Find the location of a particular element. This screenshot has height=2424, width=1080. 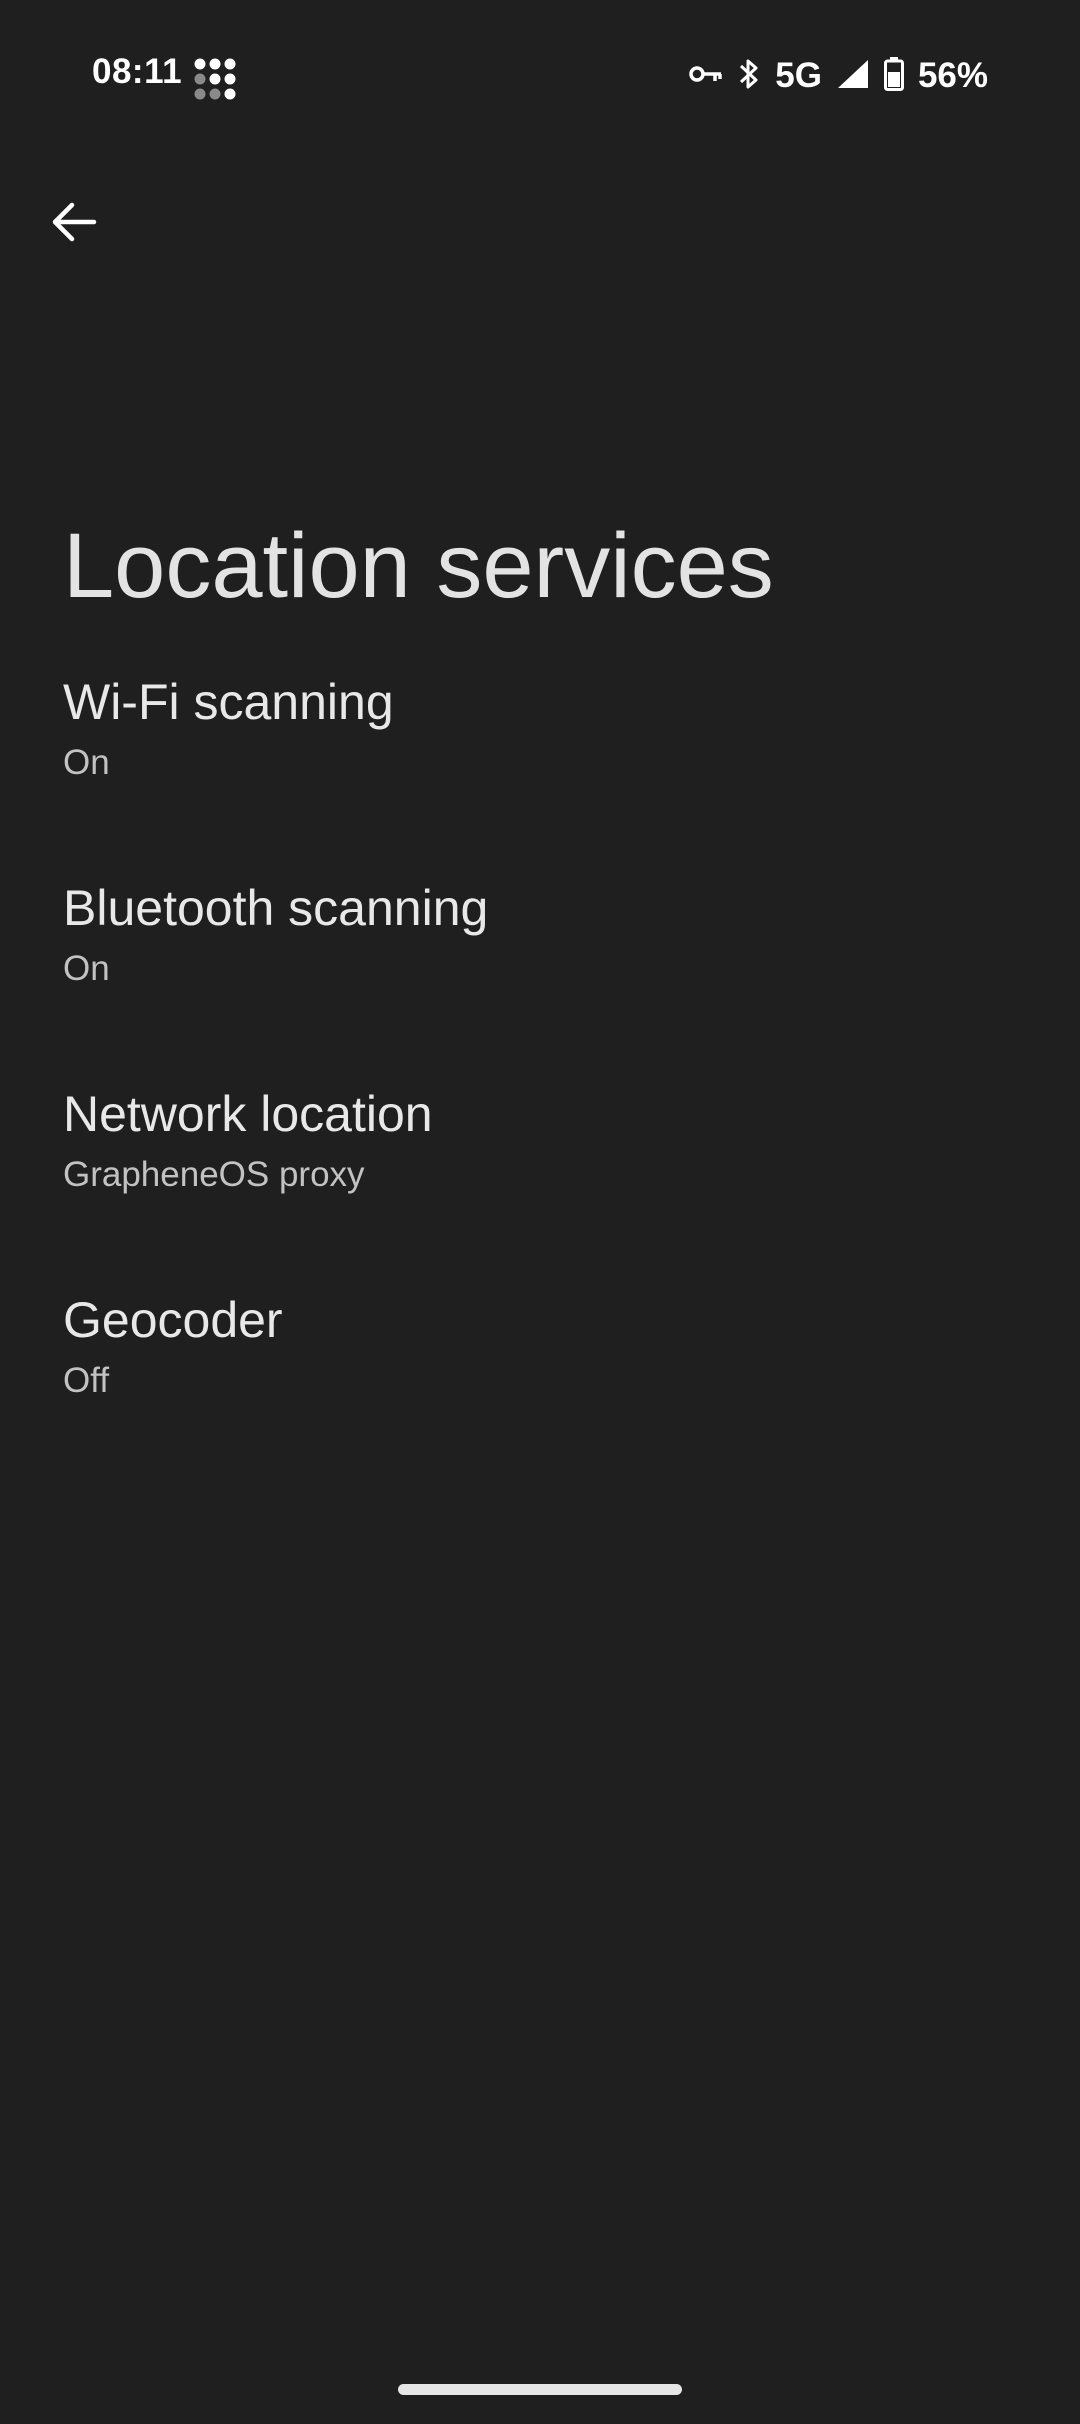

battery-icon is located at coordinates (893, 76).